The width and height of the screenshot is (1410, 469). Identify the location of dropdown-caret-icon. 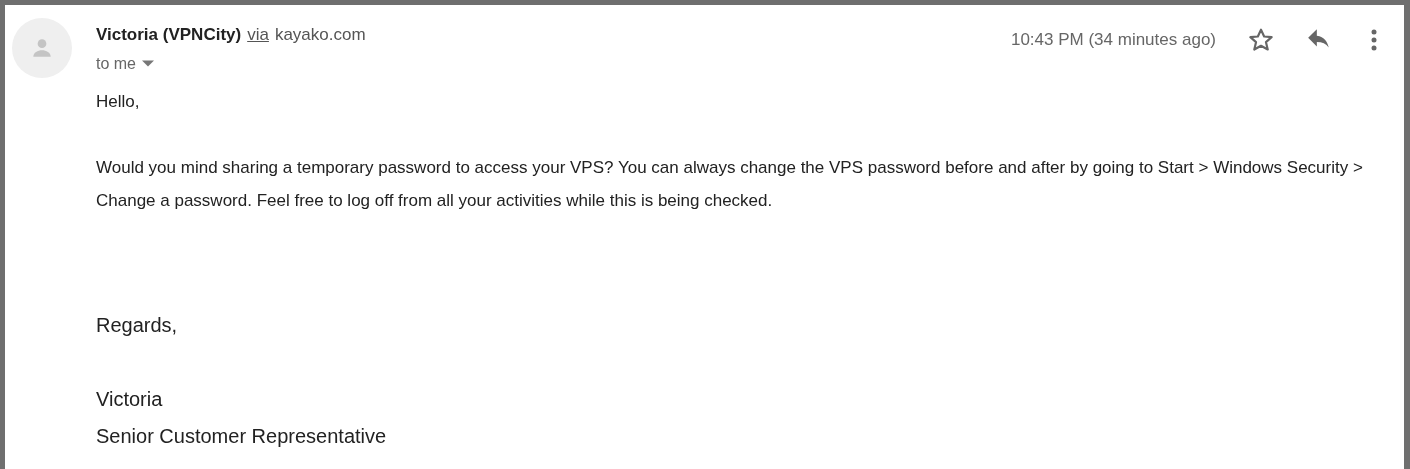
(148, 63).